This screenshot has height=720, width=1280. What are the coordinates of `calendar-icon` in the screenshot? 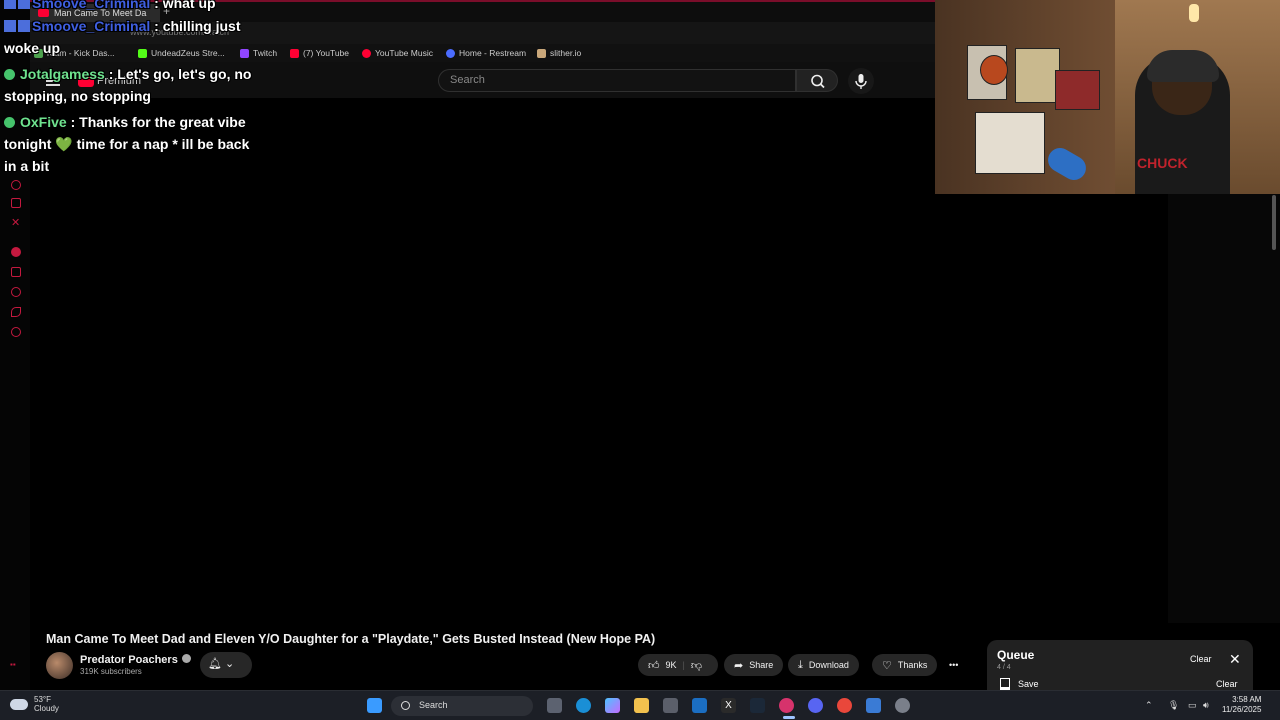 It's located at (16, 272).